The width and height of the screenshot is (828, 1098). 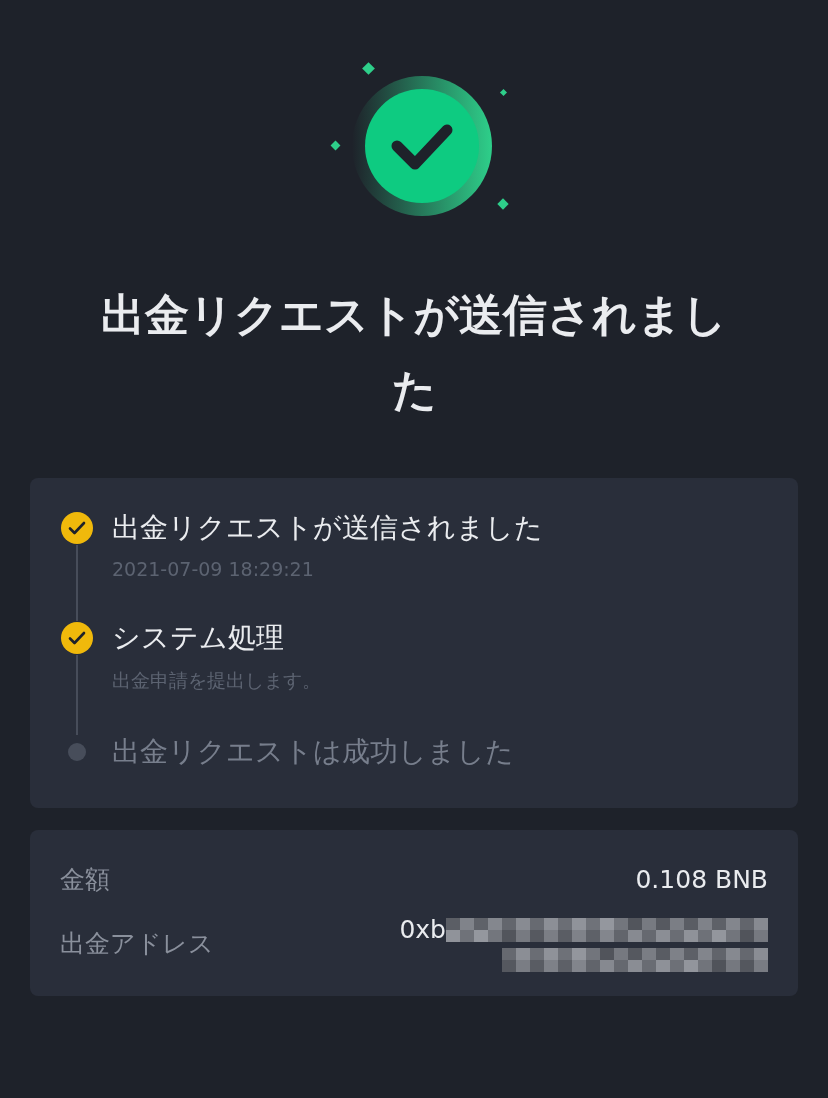 I want to click on detail-label: 出金アドレス, so click(x=137, y=944).